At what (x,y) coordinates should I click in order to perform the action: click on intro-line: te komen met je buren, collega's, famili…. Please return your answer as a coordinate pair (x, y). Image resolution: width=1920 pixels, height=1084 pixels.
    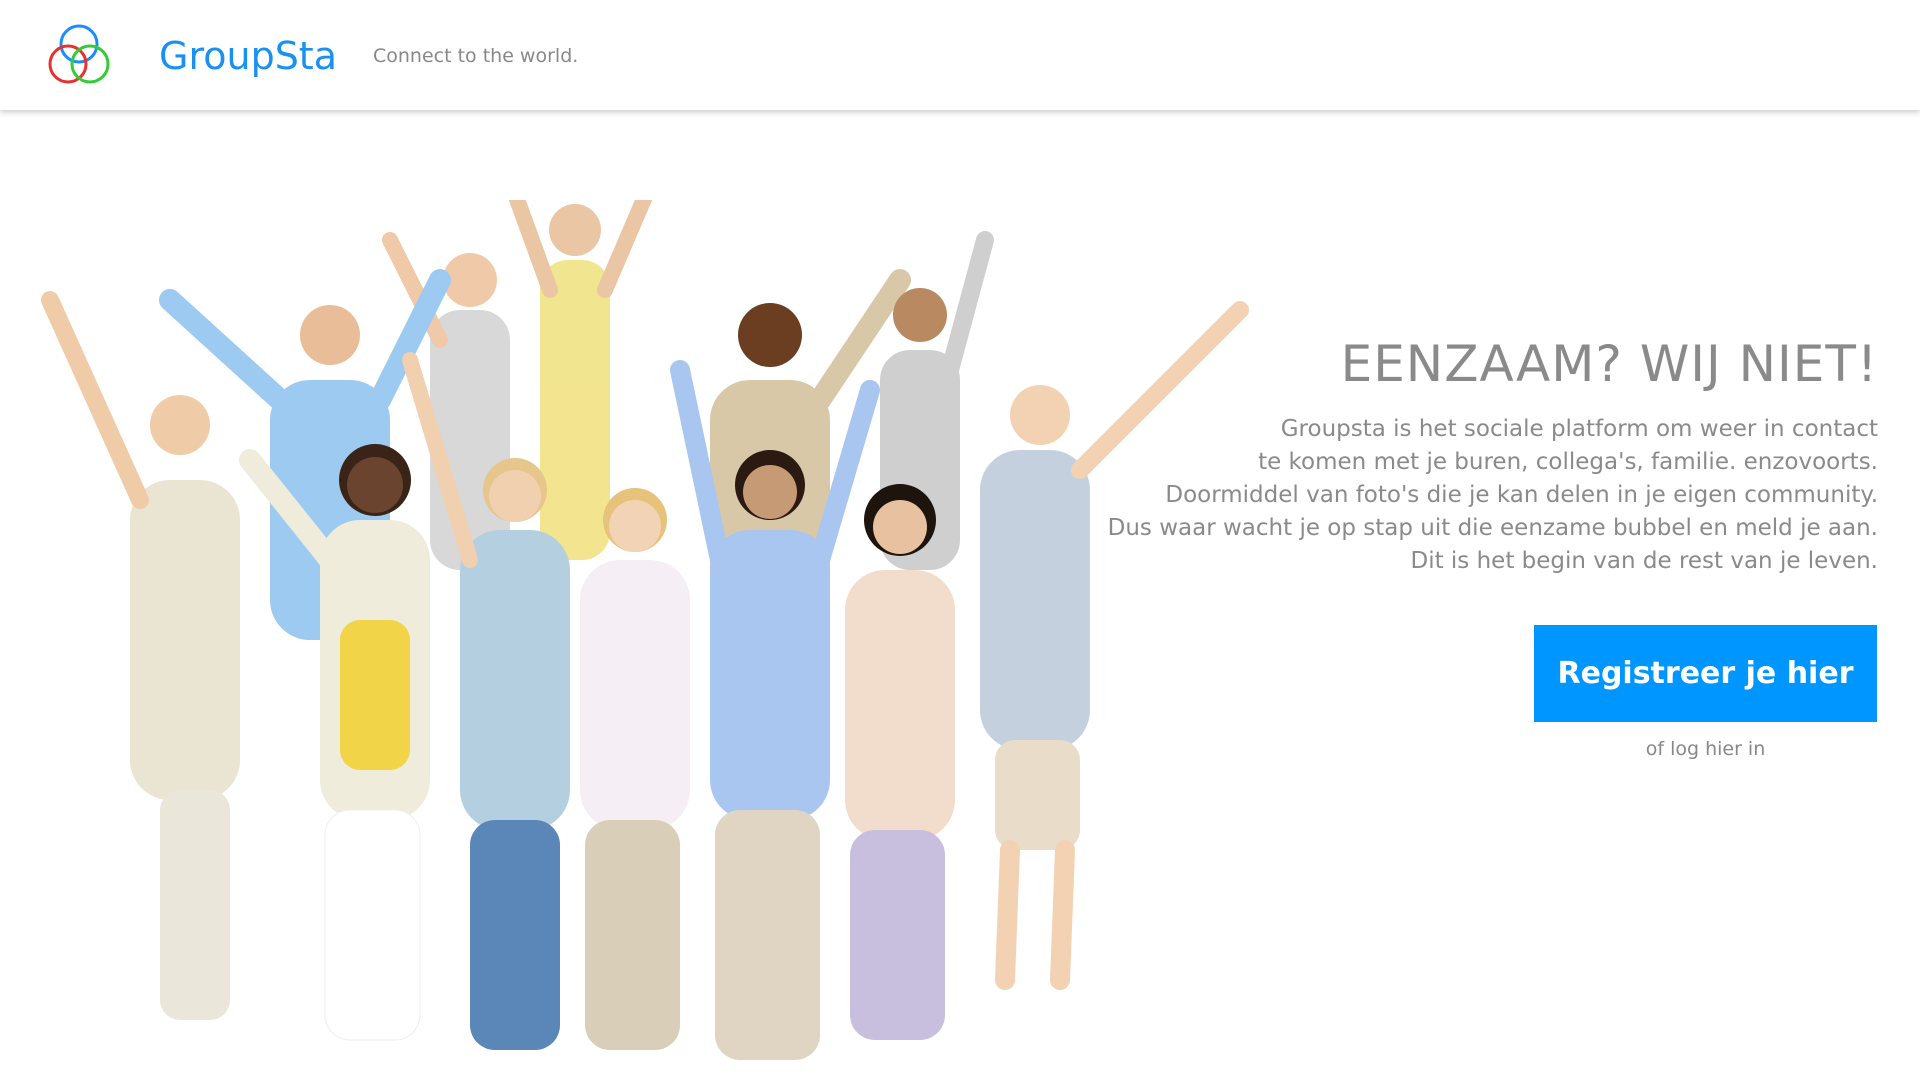
    Looking at the image, I should click on (1568, 462).